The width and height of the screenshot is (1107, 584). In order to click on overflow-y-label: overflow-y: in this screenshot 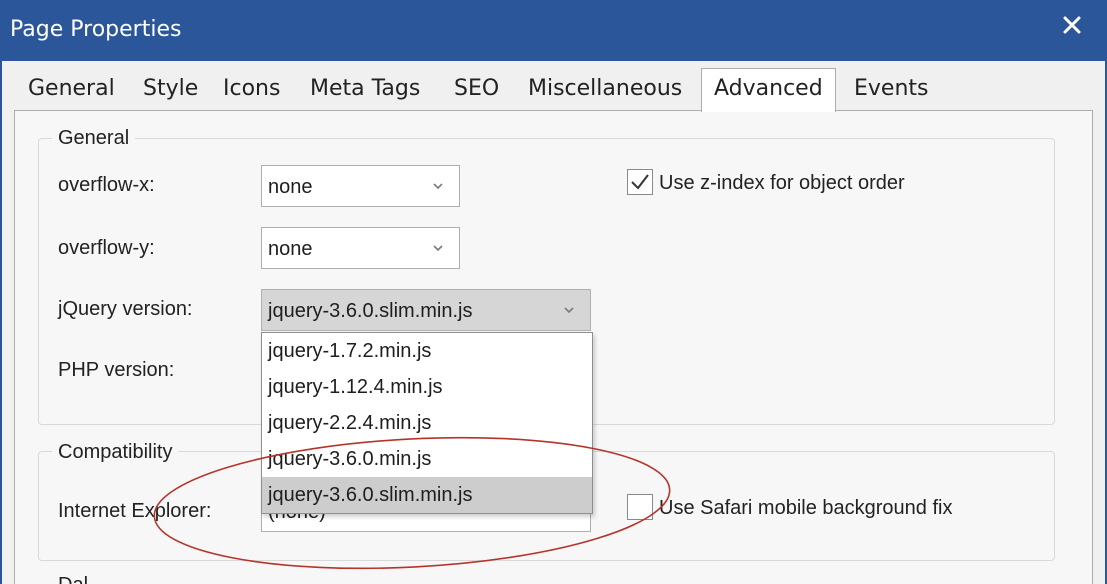, I will do `click(106, 248)`.